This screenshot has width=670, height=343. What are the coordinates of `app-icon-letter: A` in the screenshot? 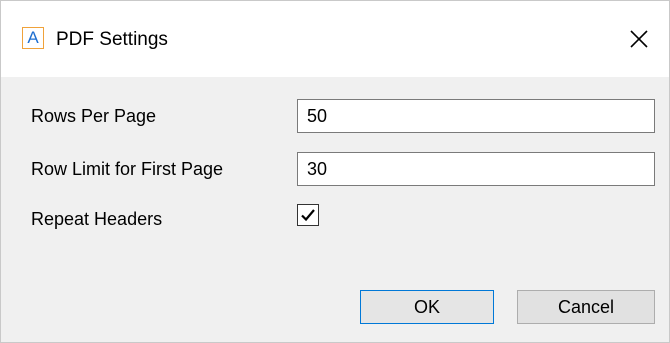 It's located at (33, 37).